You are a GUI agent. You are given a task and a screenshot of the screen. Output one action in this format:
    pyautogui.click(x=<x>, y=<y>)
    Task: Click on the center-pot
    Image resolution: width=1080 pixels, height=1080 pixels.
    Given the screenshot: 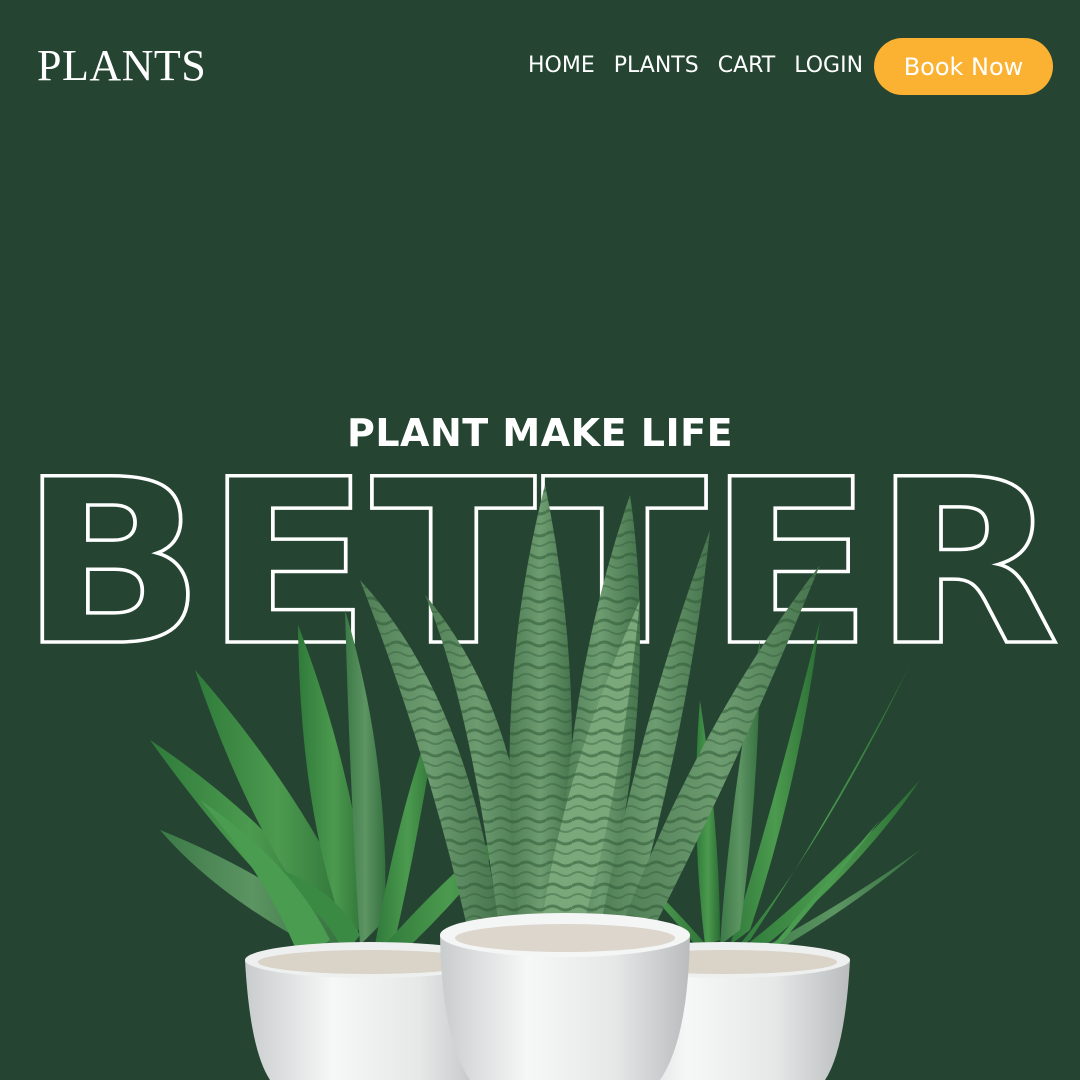 What is the action you would take?
    pyautogui.click(x=565, y=996)
    